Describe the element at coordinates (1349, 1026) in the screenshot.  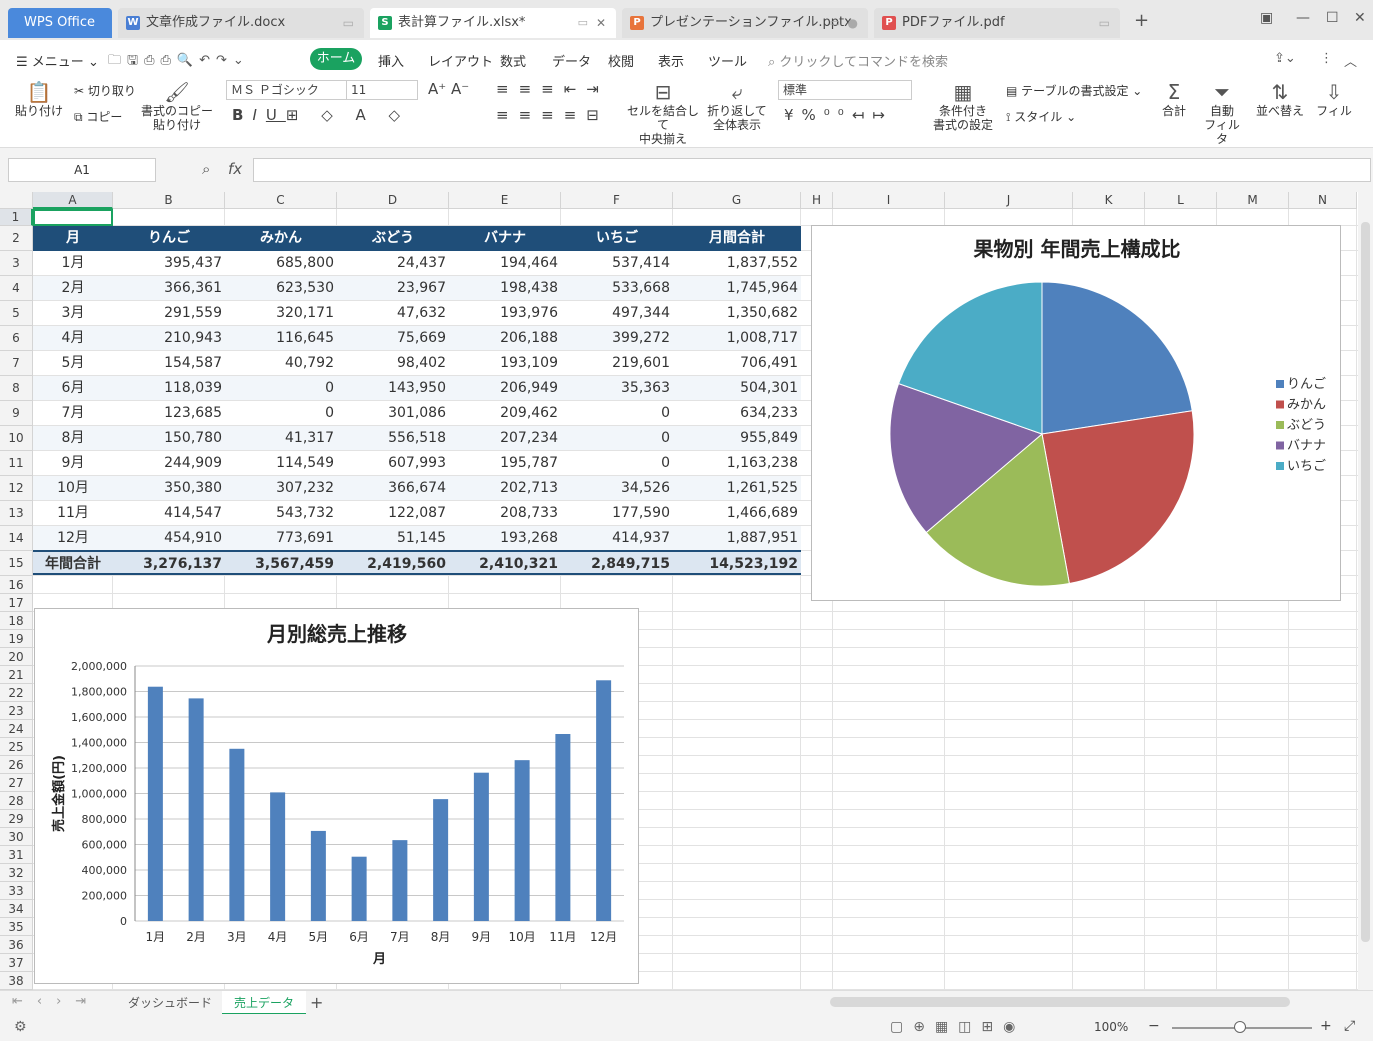
I see `fullscreen-icon: ⤢` at that location.